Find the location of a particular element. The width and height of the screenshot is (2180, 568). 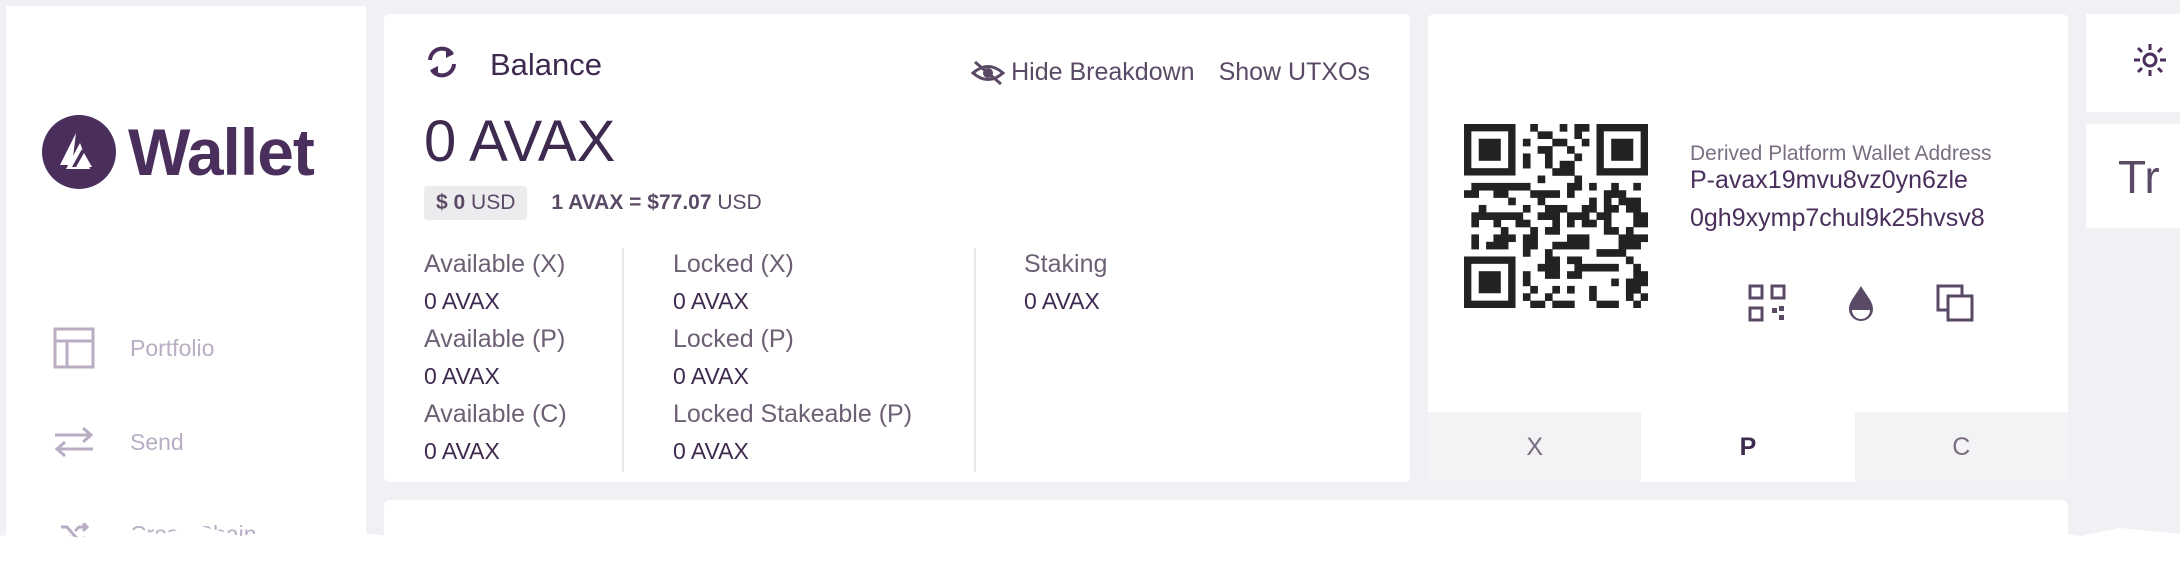

partial-tab-label: Tr is located at coordinates (2139, 177).